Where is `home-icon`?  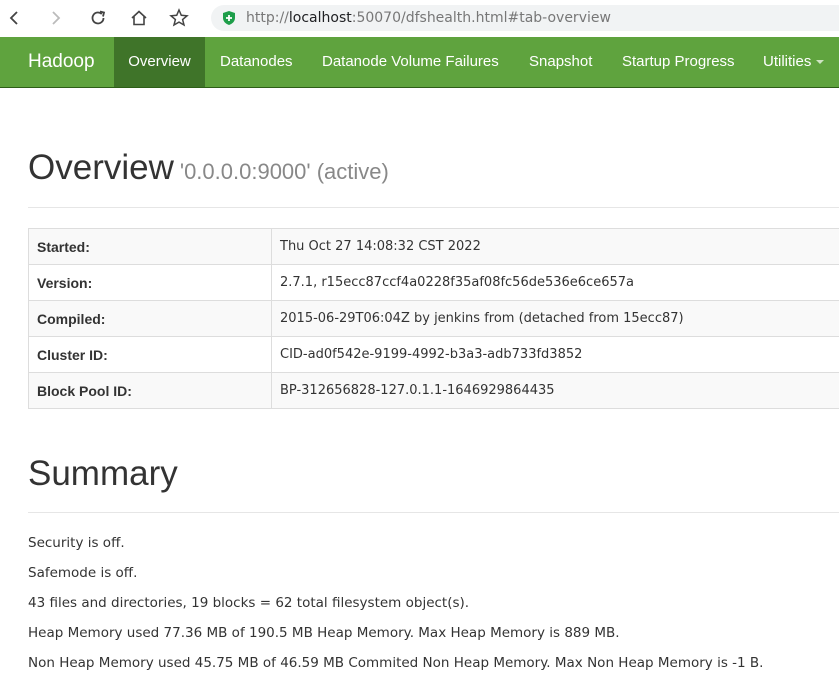 home-icon is located at coordinates (139, 18).